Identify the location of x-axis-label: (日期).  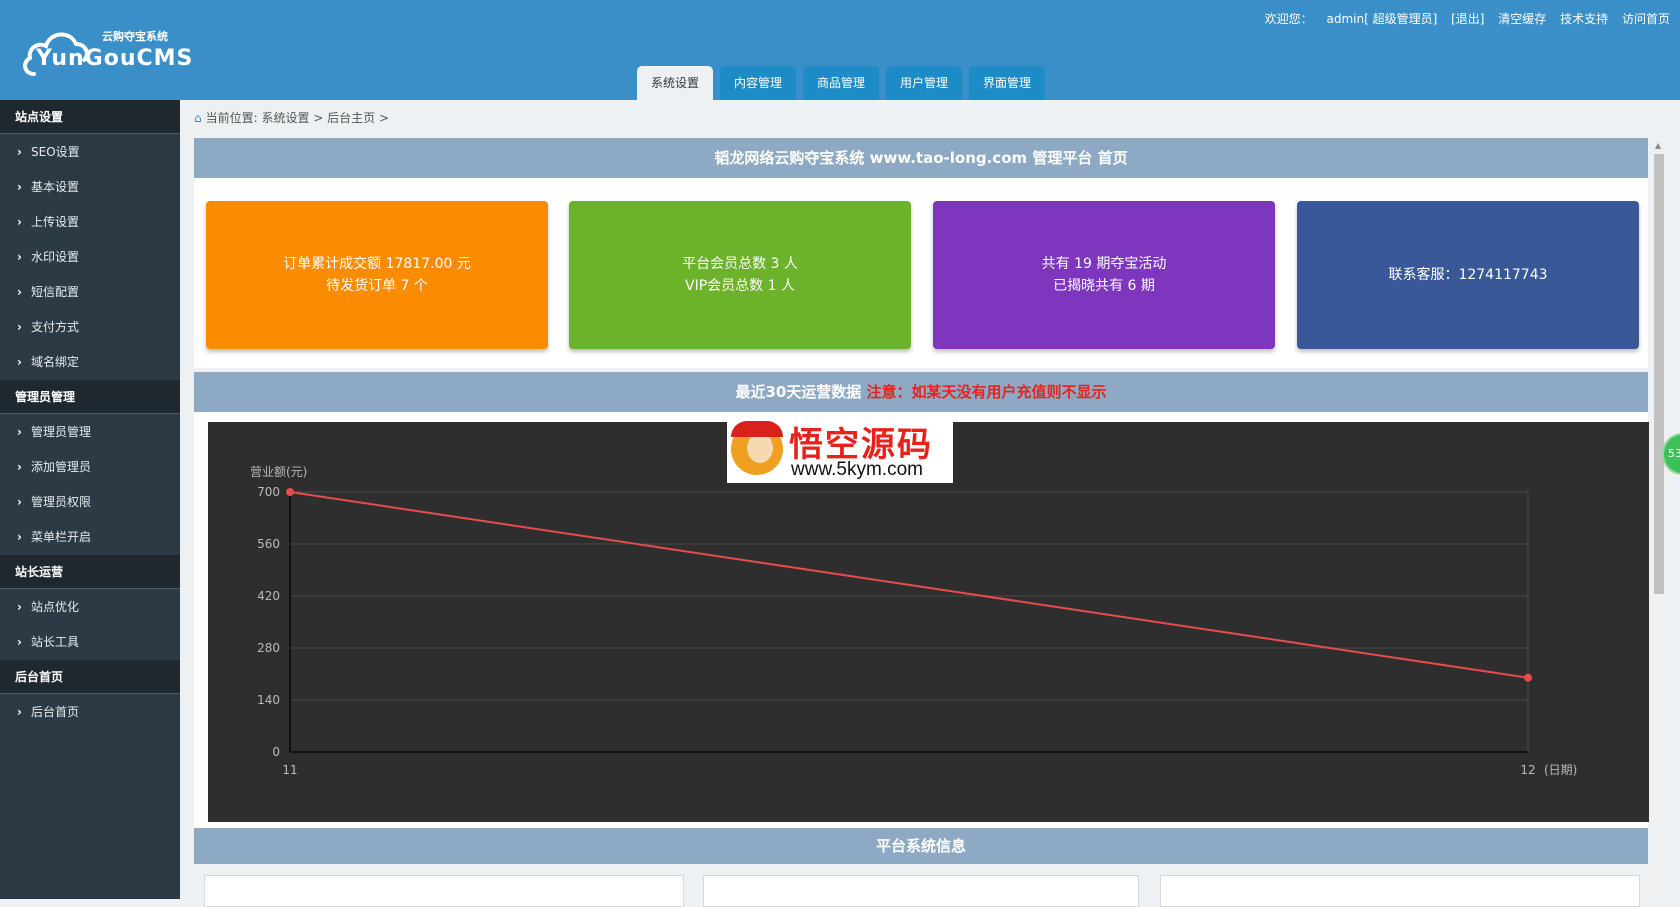
(1560, 770).